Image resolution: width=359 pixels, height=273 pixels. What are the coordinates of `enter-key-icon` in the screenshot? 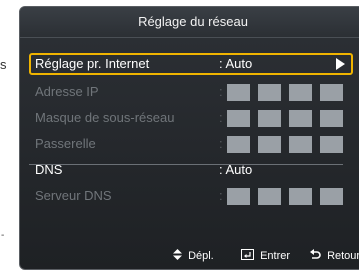 It's located at (247, 254).